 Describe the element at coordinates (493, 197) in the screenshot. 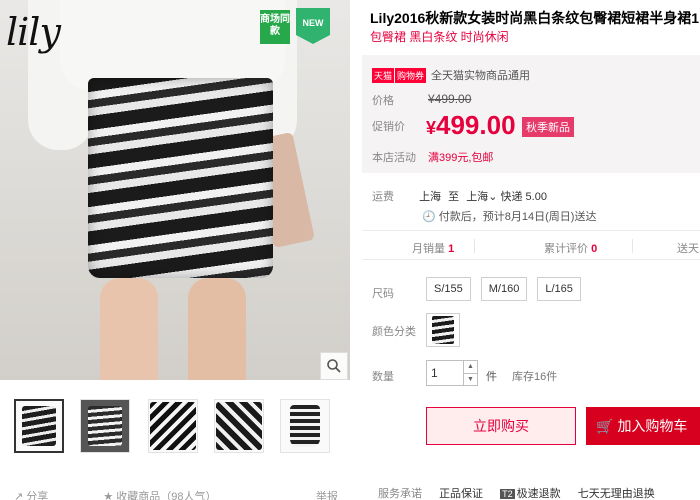

I see `chevron-down-icon: ⌄` at that location.